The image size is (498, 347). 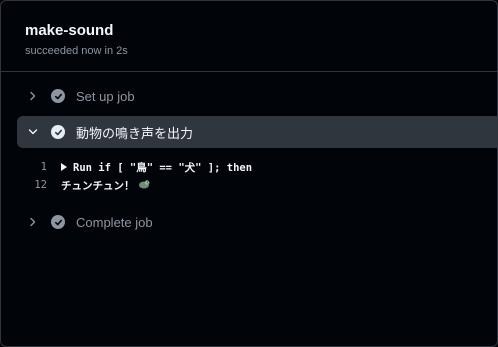 What do you see at coordinates (135, 133) in the screenshot?
I see `step-label: 動物の鳴き声を出力` at bounding box center [135, 133].